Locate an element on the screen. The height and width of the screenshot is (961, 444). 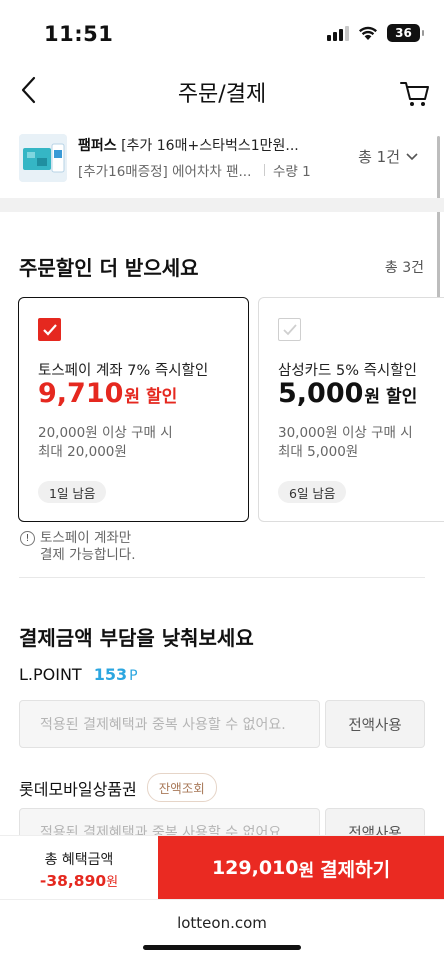
checkbox-checked is located at coordinates (49, 329).